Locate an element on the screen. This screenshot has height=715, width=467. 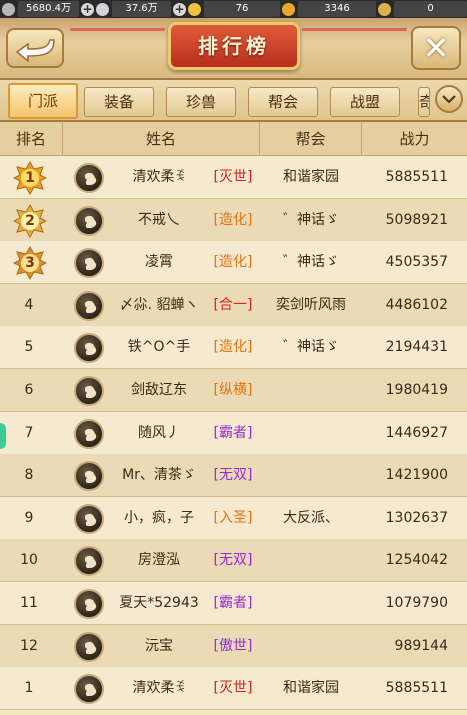
close-icon: ✕ is located at coordinates (436, 48).